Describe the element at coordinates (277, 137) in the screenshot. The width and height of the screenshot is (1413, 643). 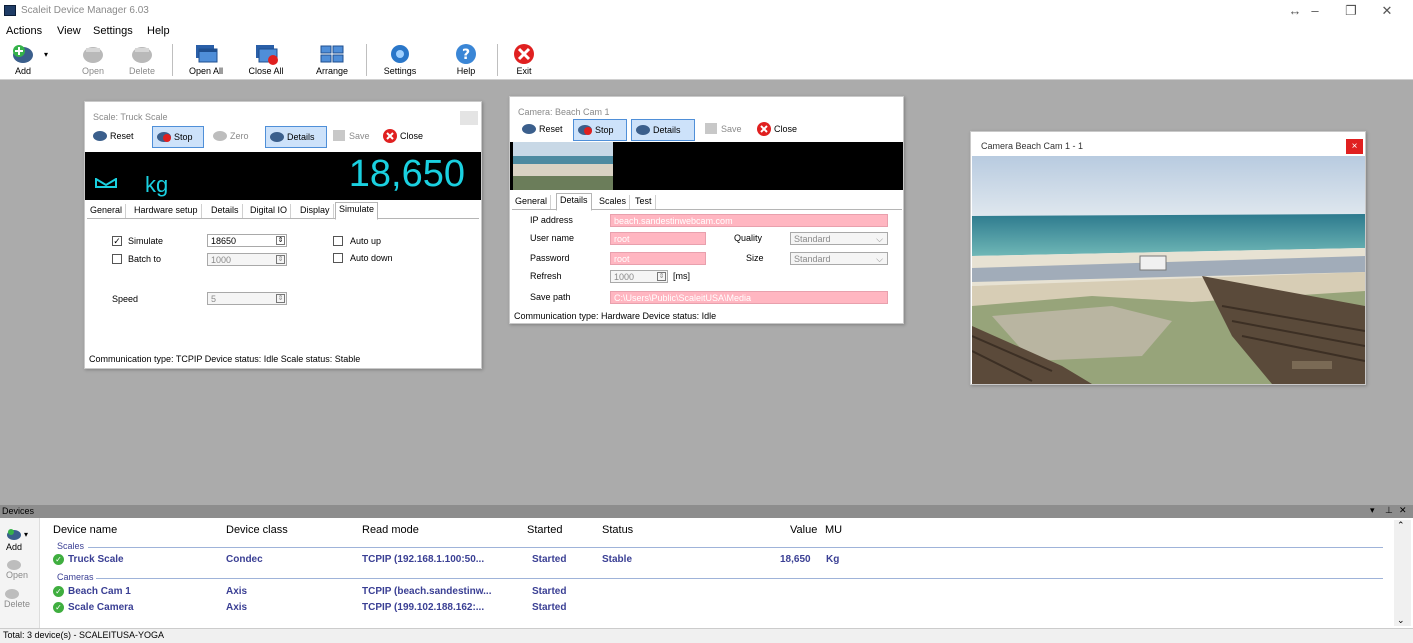
I see `details-icon` at that location.